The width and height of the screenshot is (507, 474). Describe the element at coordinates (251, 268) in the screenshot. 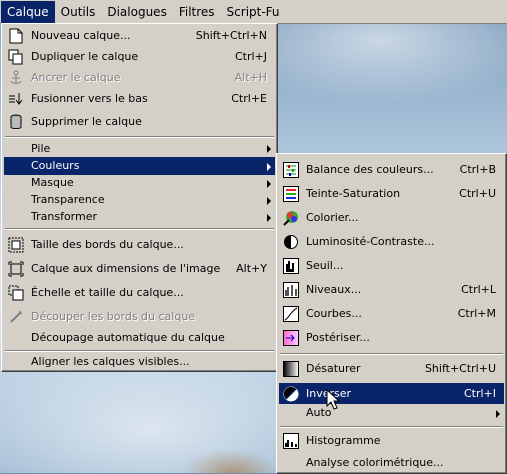

I see `menu-item-shortcut: Alt+Y` at that location.